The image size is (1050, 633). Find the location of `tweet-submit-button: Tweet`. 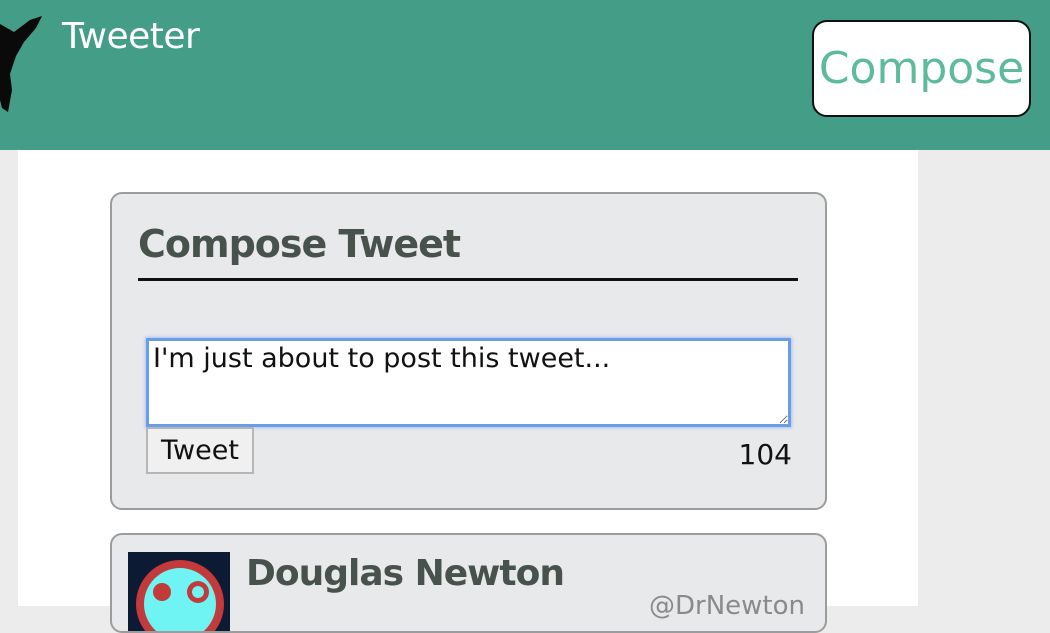

tweet-submit-button: Tweet is located at coordinates (200, 450).